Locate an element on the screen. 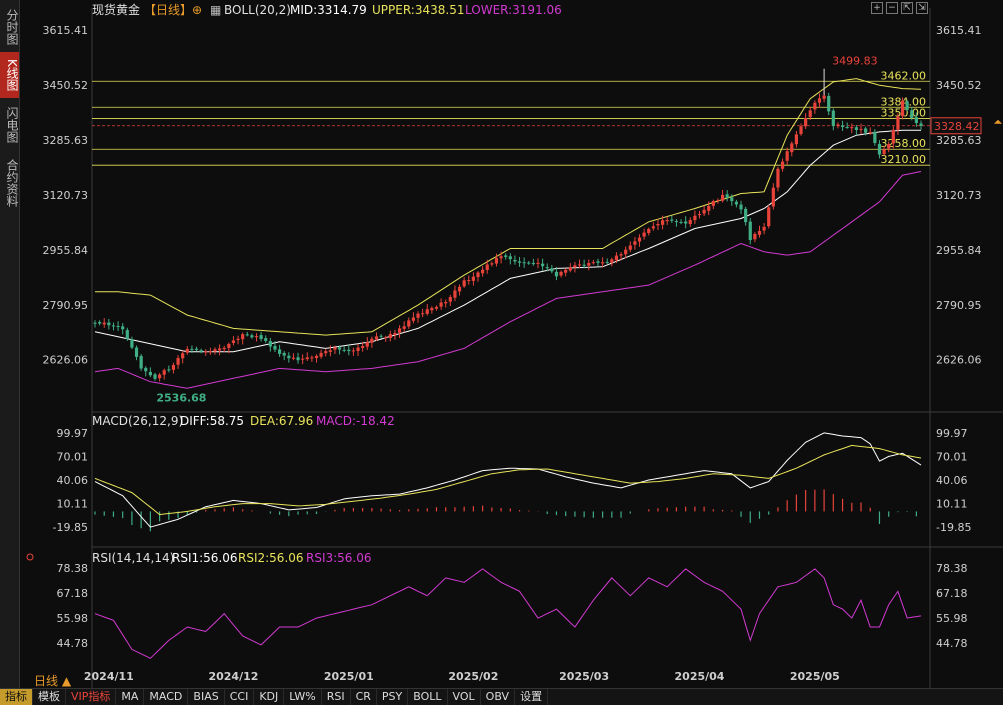 This screenshot has width=1003, height=705. price-tick-left: 3285.63 is located at coordinates (66, 140).